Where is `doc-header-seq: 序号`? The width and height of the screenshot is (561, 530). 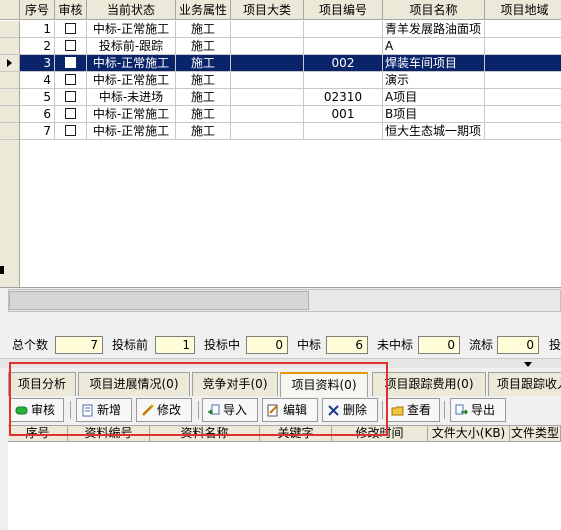
doc-header-seq: 序号 is located at coordinates (38, 434).